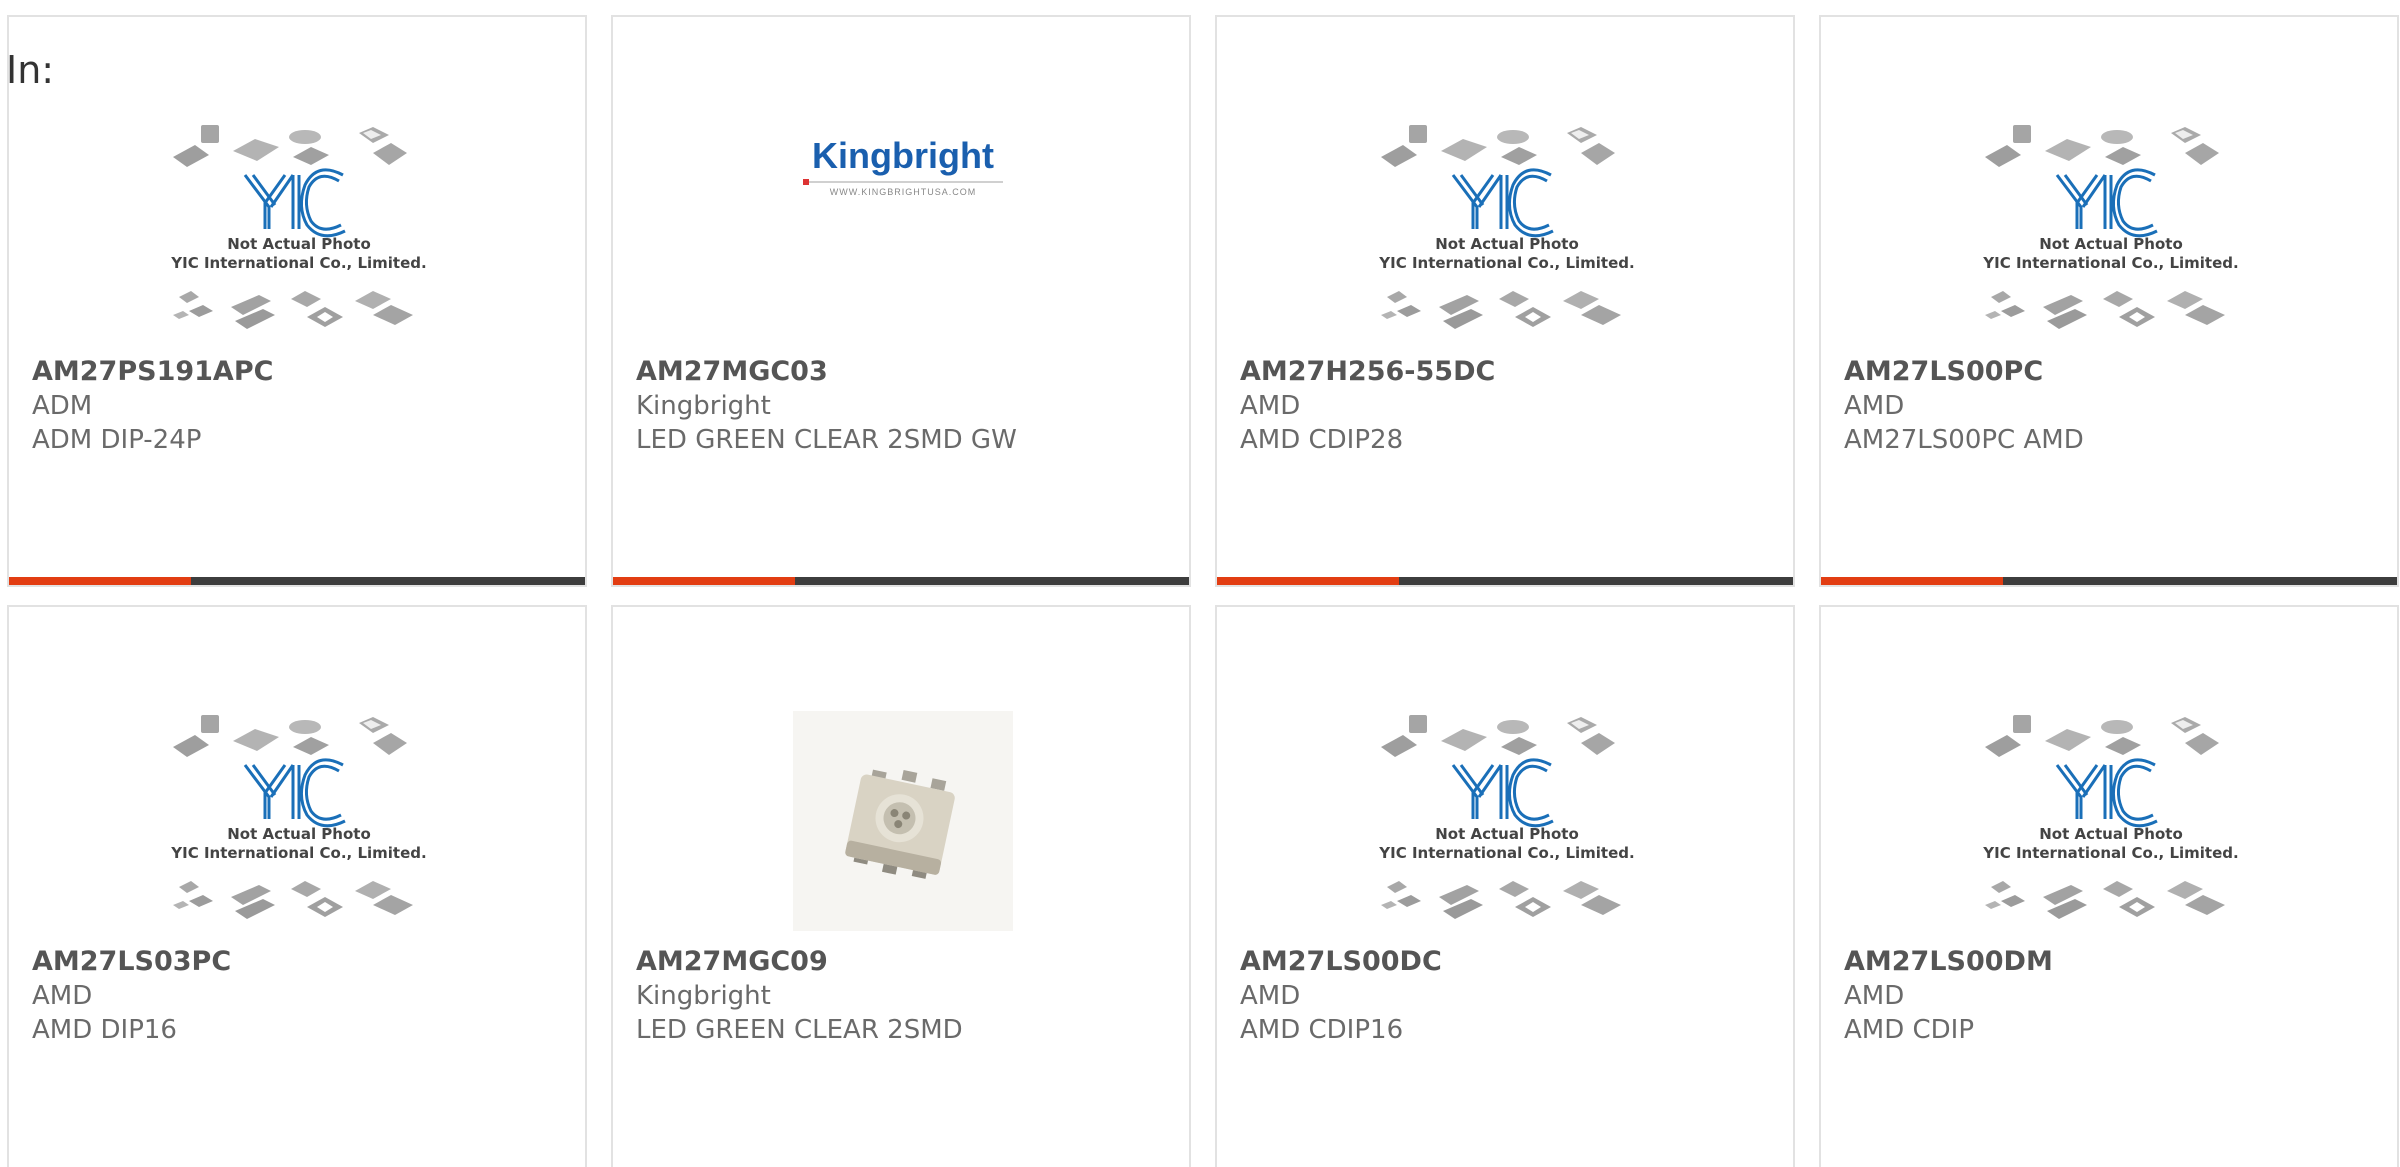 The image size is (2400, 1167). I want to click on part-number-link: AM27H256-55DC, so click(1511, 372).